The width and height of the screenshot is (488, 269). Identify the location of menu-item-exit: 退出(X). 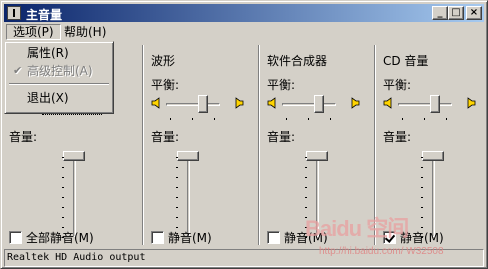
(59, 98).